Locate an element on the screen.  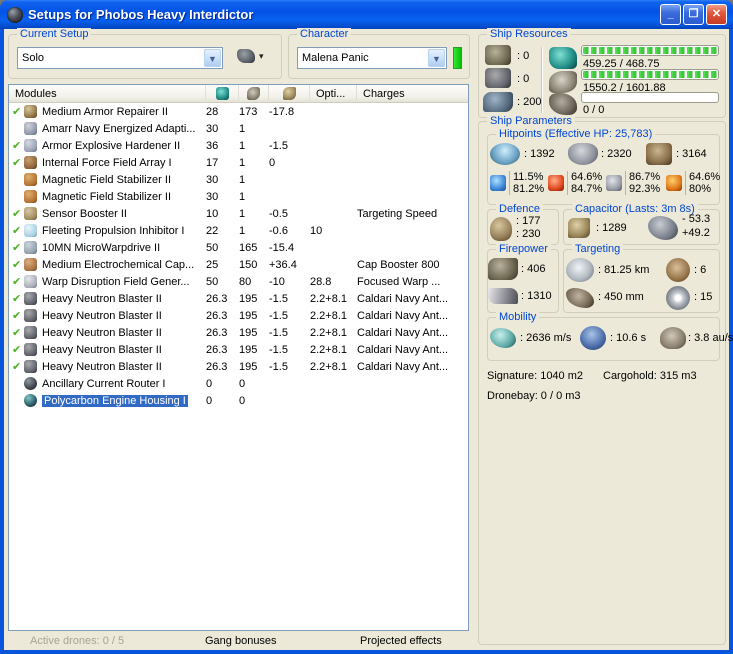
column-charges: Charges is located at coordinates (412, 94).